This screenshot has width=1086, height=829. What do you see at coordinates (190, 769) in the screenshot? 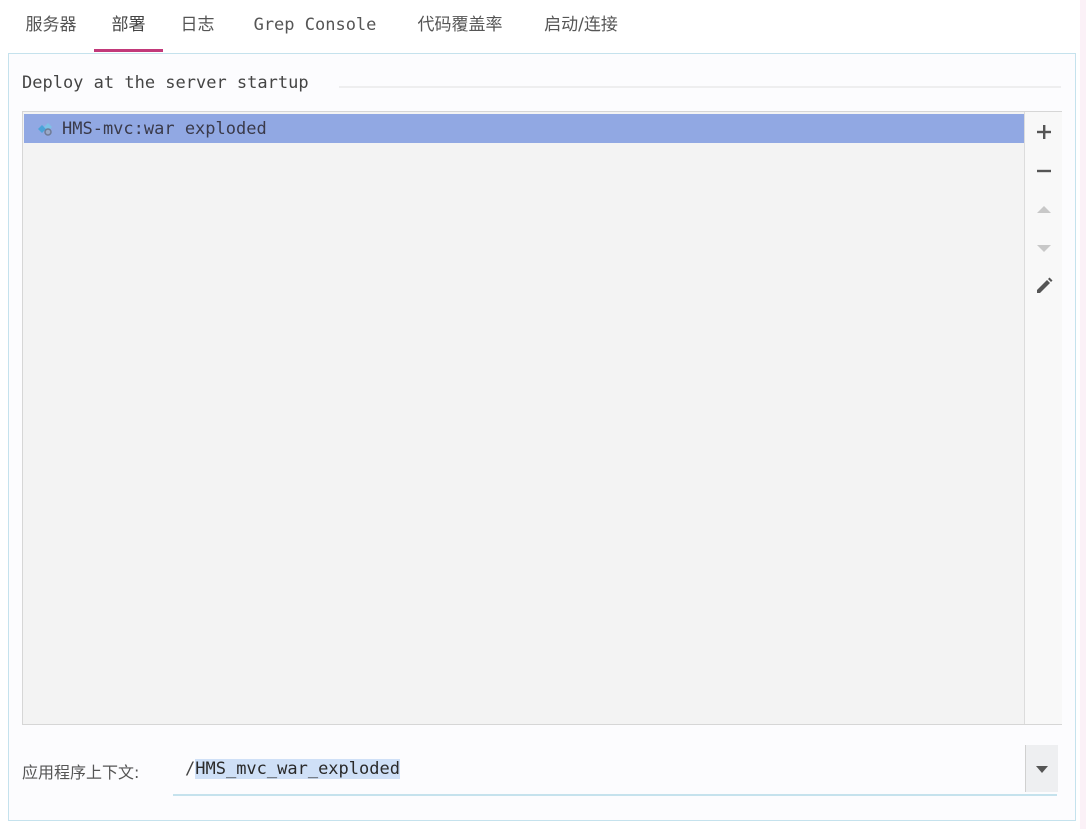
I see `context-prefix: /` at bounding box center [190, 769].